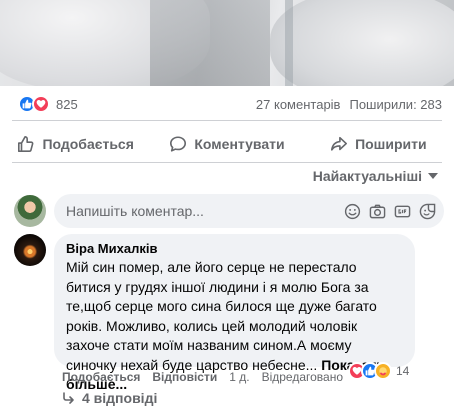  What do you see at coordinates (210, 43) in the screenshot?
I see `photo-bed-frame` at bounding box center [210, 43].